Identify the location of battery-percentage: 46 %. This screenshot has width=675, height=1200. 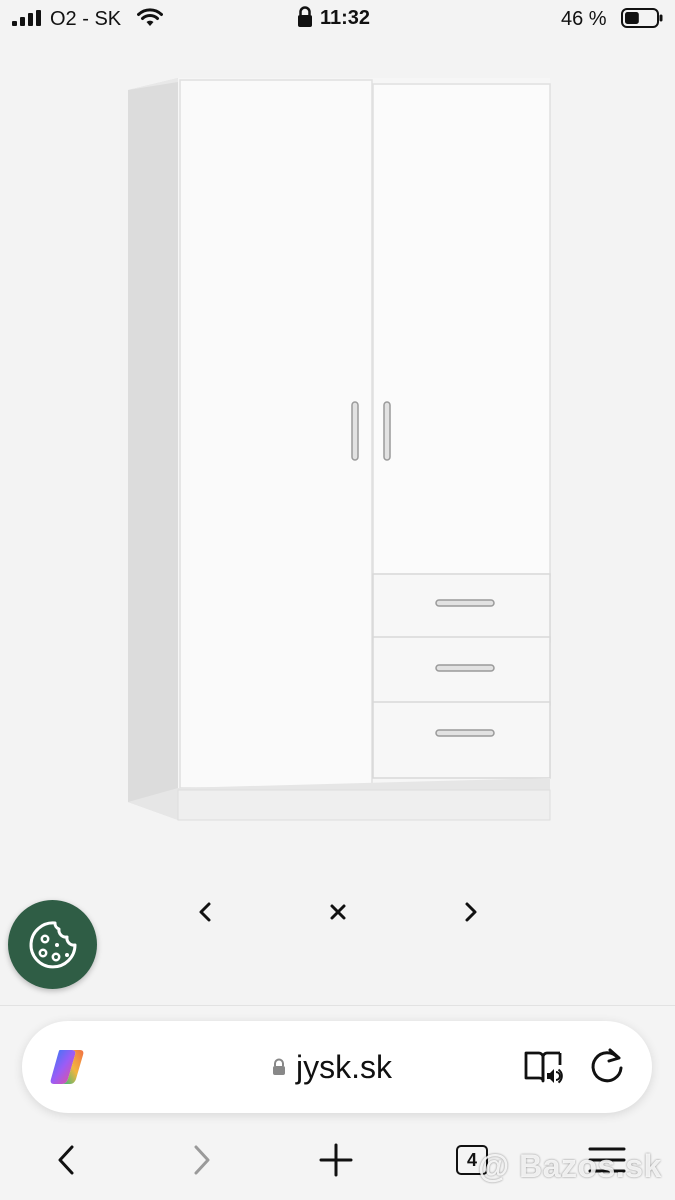
(584, 19).